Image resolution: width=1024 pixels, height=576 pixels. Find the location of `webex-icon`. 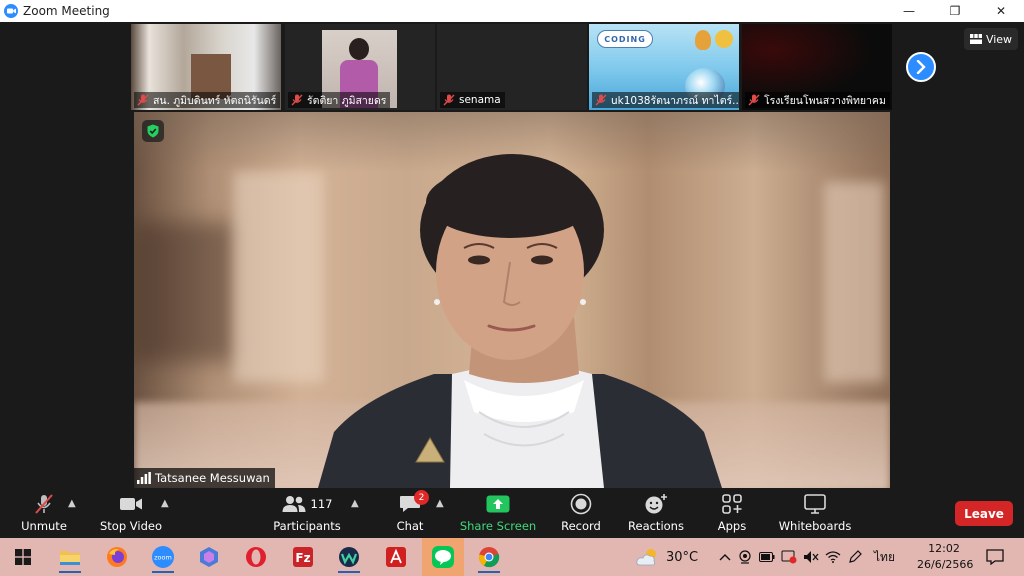

webex-icon is located at coordinates (349, 557).